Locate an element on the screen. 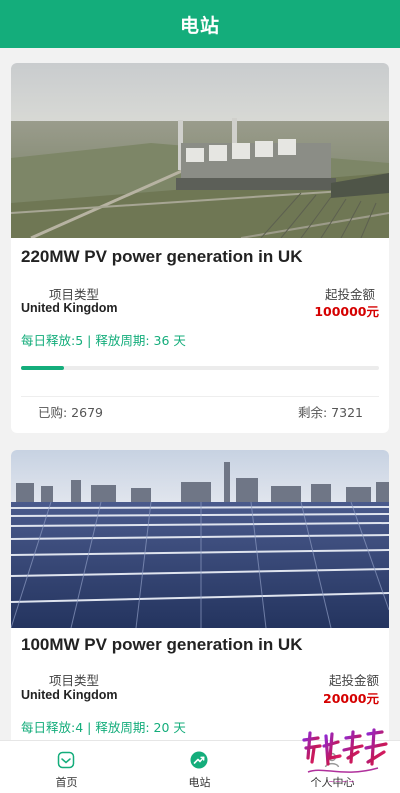 This screenshot has height=793, width=400. page-header: 电站 is located at coordinates (200, 24).